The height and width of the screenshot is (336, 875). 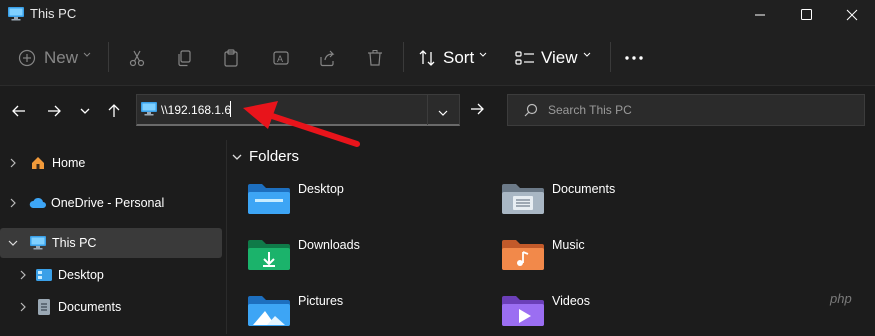 I want to click on watermark-text: php, so click(x=841, y=298).